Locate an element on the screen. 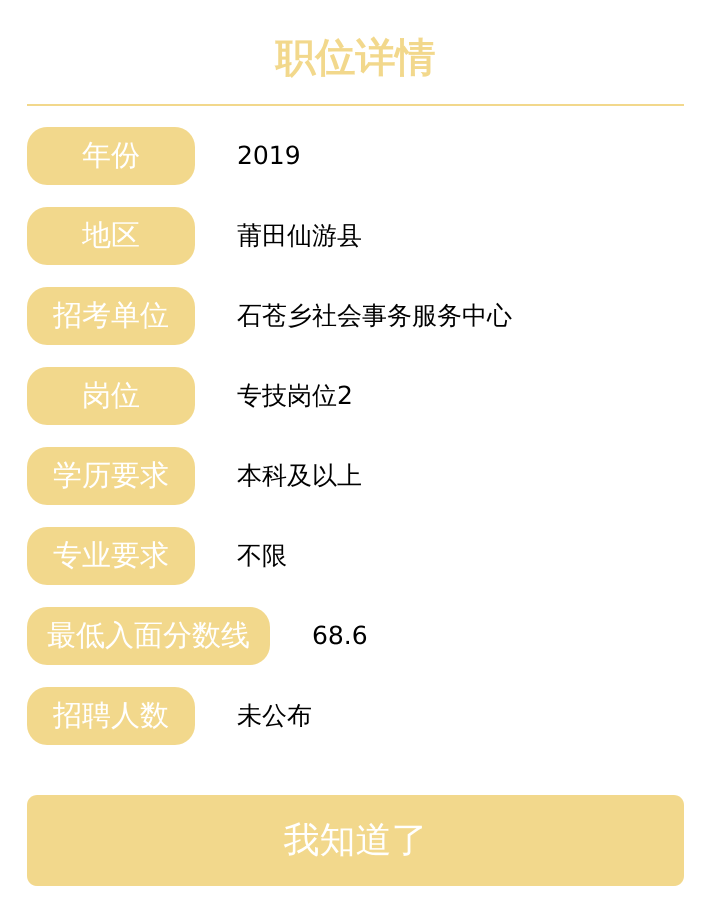 Image resolution: width=711 pixels, height=913 pixels. confirm-button: 我知道了 is located at coordinates (355, 840).